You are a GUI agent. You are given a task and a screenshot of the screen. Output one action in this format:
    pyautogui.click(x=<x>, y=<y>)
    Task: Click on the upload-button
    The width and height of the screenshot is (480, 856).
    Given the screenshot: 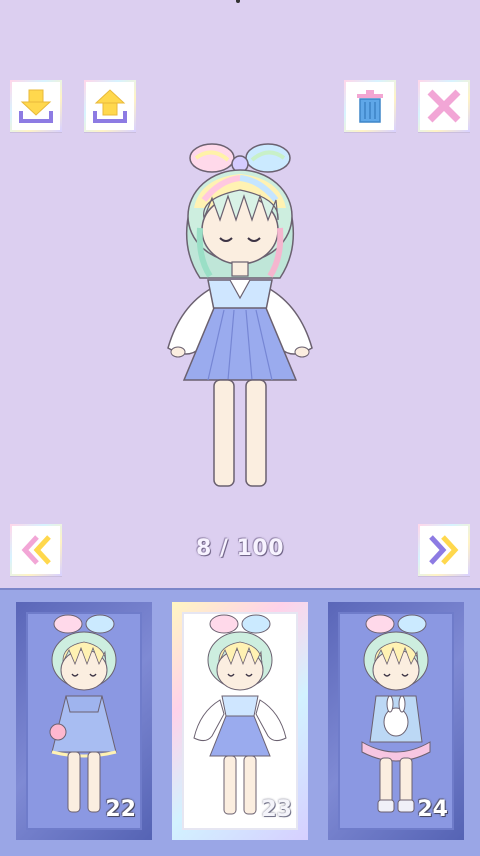 What is the action you would take?
    pyautogui.click(x=110, y=106)
    